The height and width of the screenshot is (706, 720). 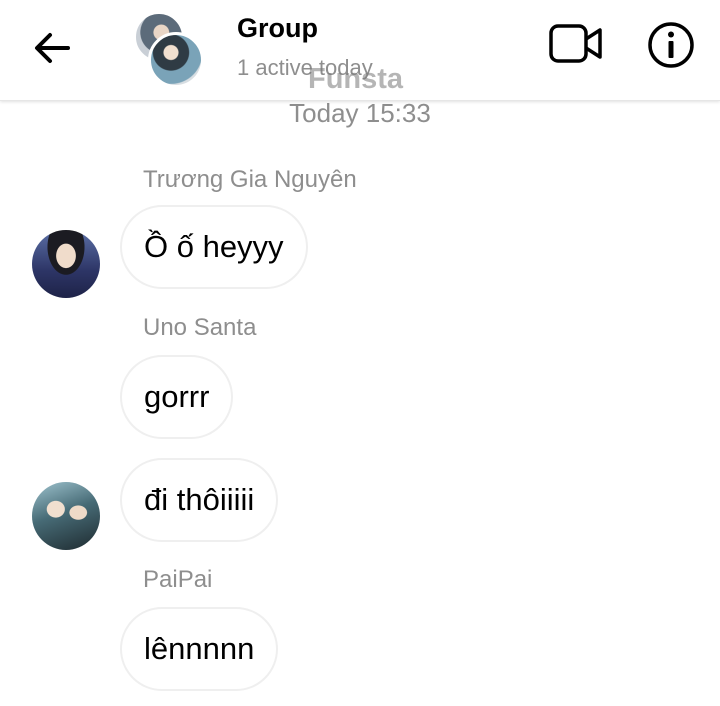 I want to click on message-bubble: đi thôiiiii, so click(x=199, y=500).